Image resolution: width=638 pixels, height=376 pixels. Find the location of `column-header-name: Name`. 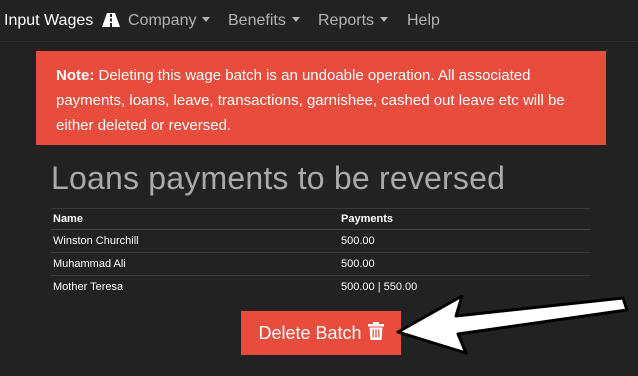

column-header-name: Name is located at coordinates (195, 219).